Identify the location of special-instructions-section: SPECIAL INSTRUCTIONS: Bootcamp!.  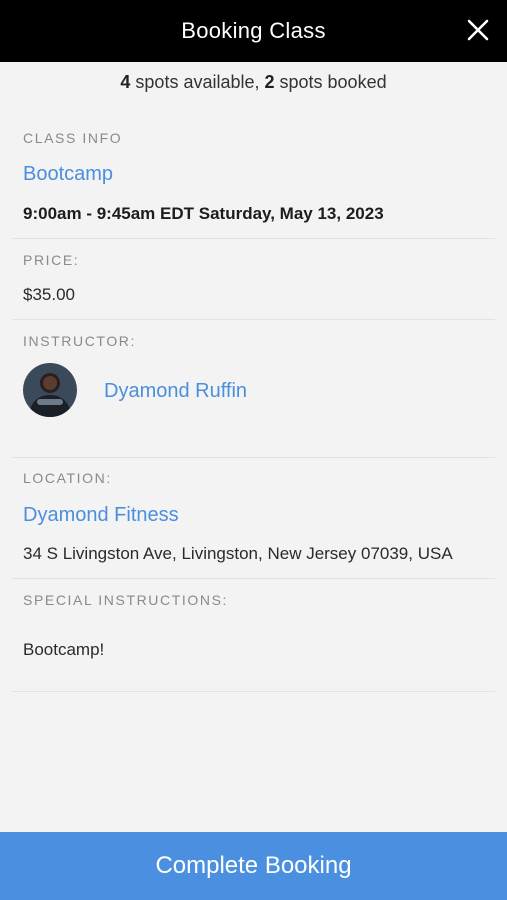
(253, 635).